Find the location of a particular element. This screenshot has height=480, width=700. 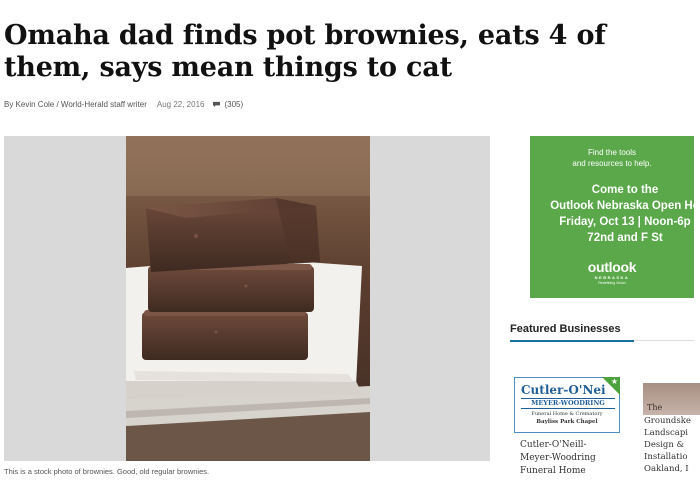

groundskeeper-logo: The is located at coordinates (671, 399).